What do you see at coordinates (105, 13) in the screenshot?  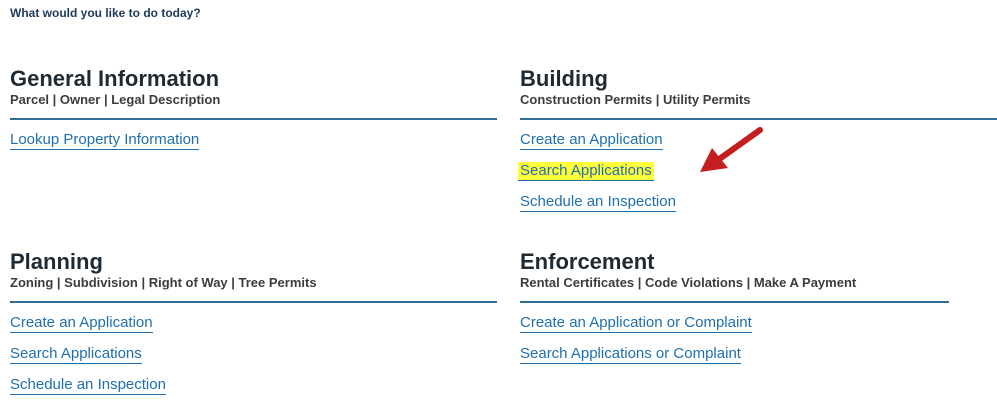 I see `page-prompt: What would you like to do today?` at bounding box center [105, 13].